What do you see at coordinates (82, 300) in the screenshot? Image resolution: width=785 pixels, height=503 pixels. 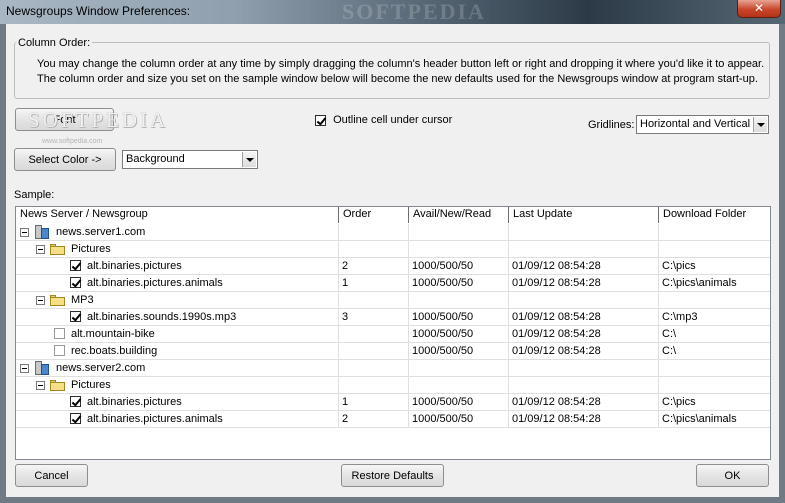 I see `row-label: MP3` at bounding box center [82, 300].